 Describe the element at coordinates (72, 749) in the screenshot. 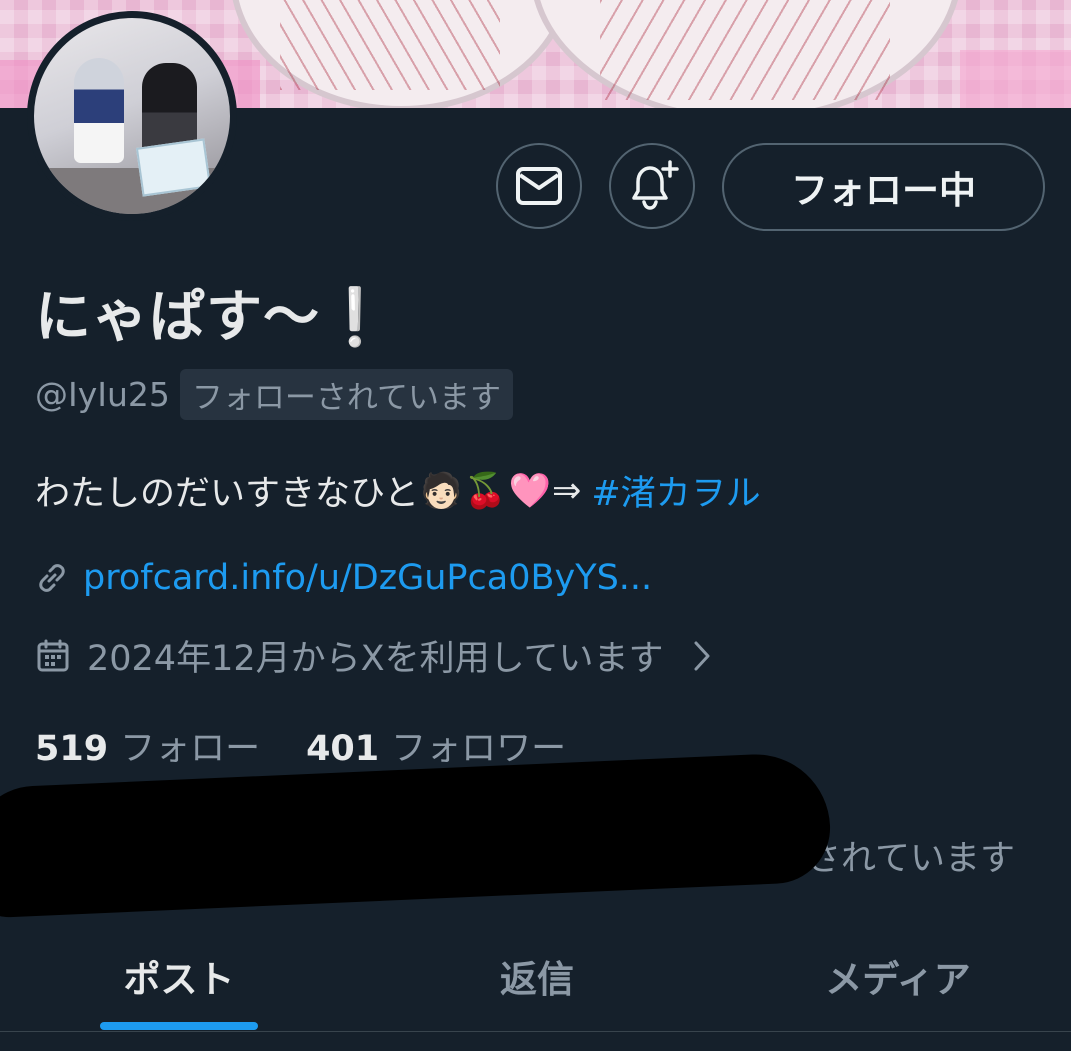

I see `following-count: 519` at that location.